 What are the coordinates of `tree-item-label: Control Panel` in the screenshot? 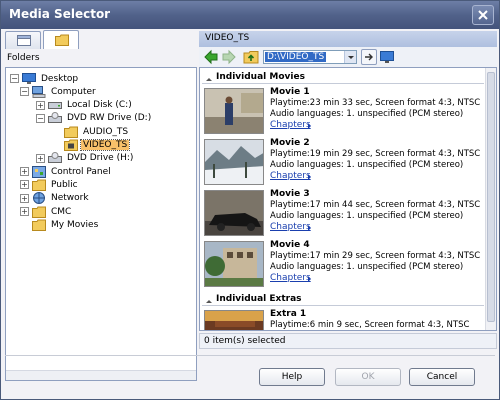 It's located at (81, 171).